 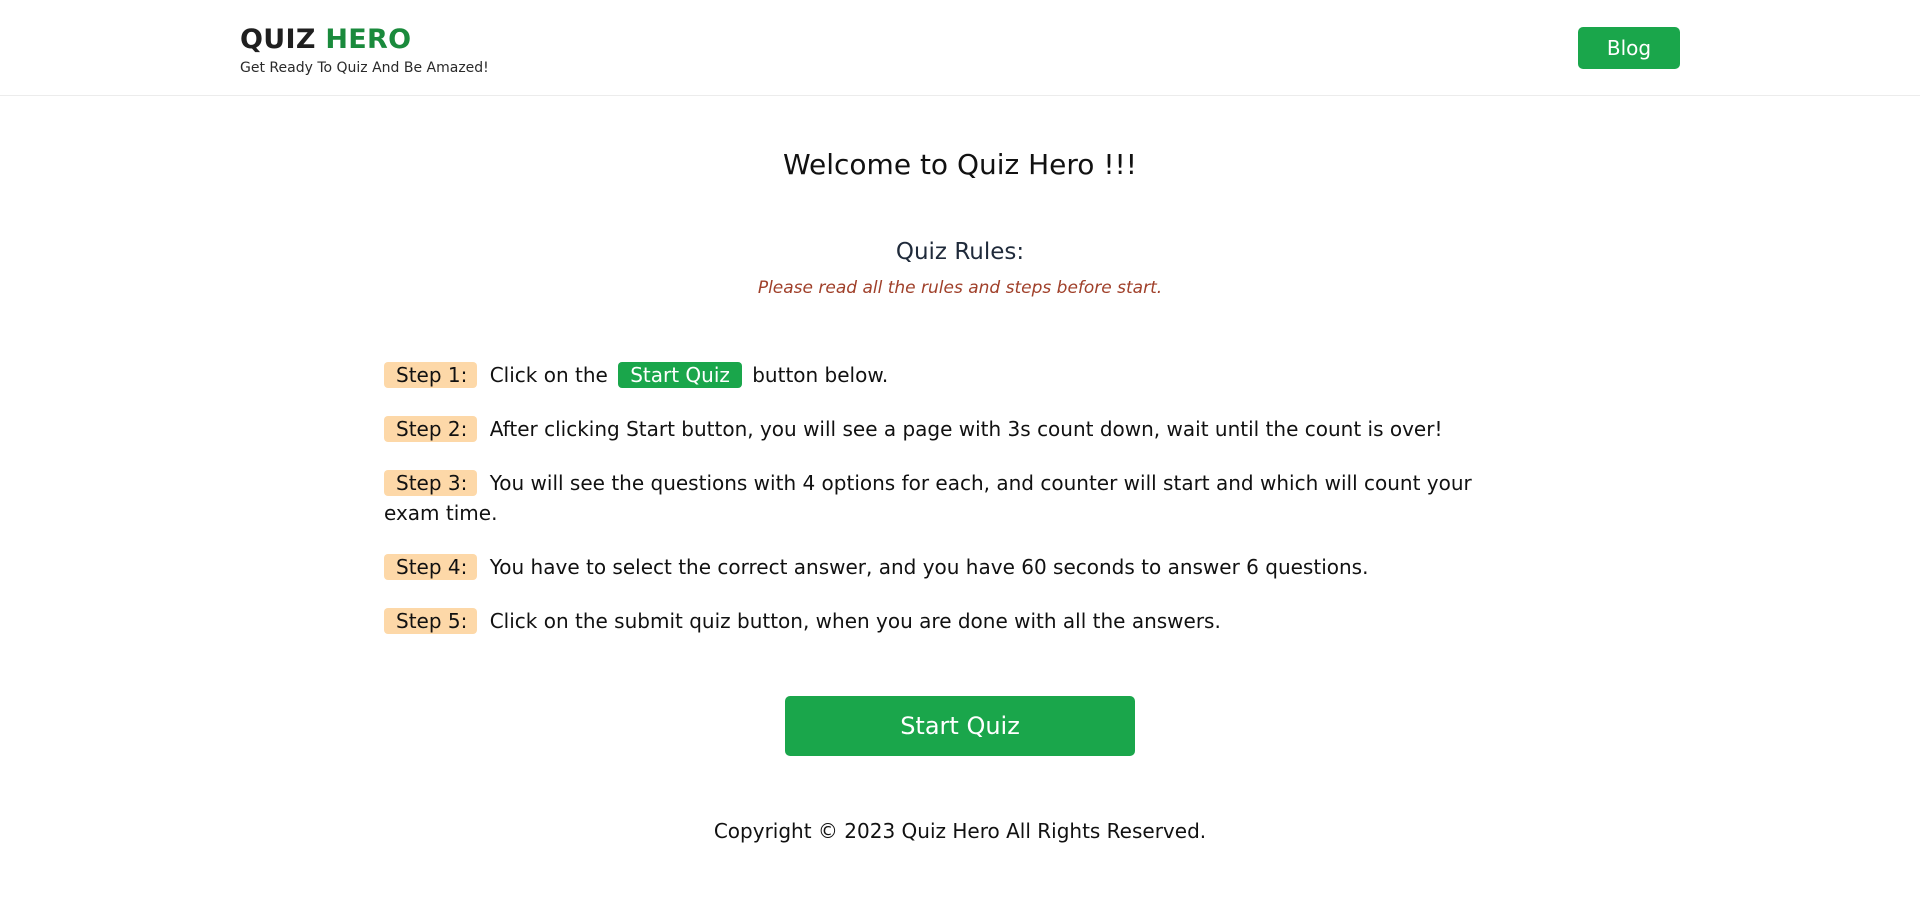 What do you see at coordinates (431, 621) in the screenshot?
I see `step-badge: Step 5:` at bounding box center [431, 621].